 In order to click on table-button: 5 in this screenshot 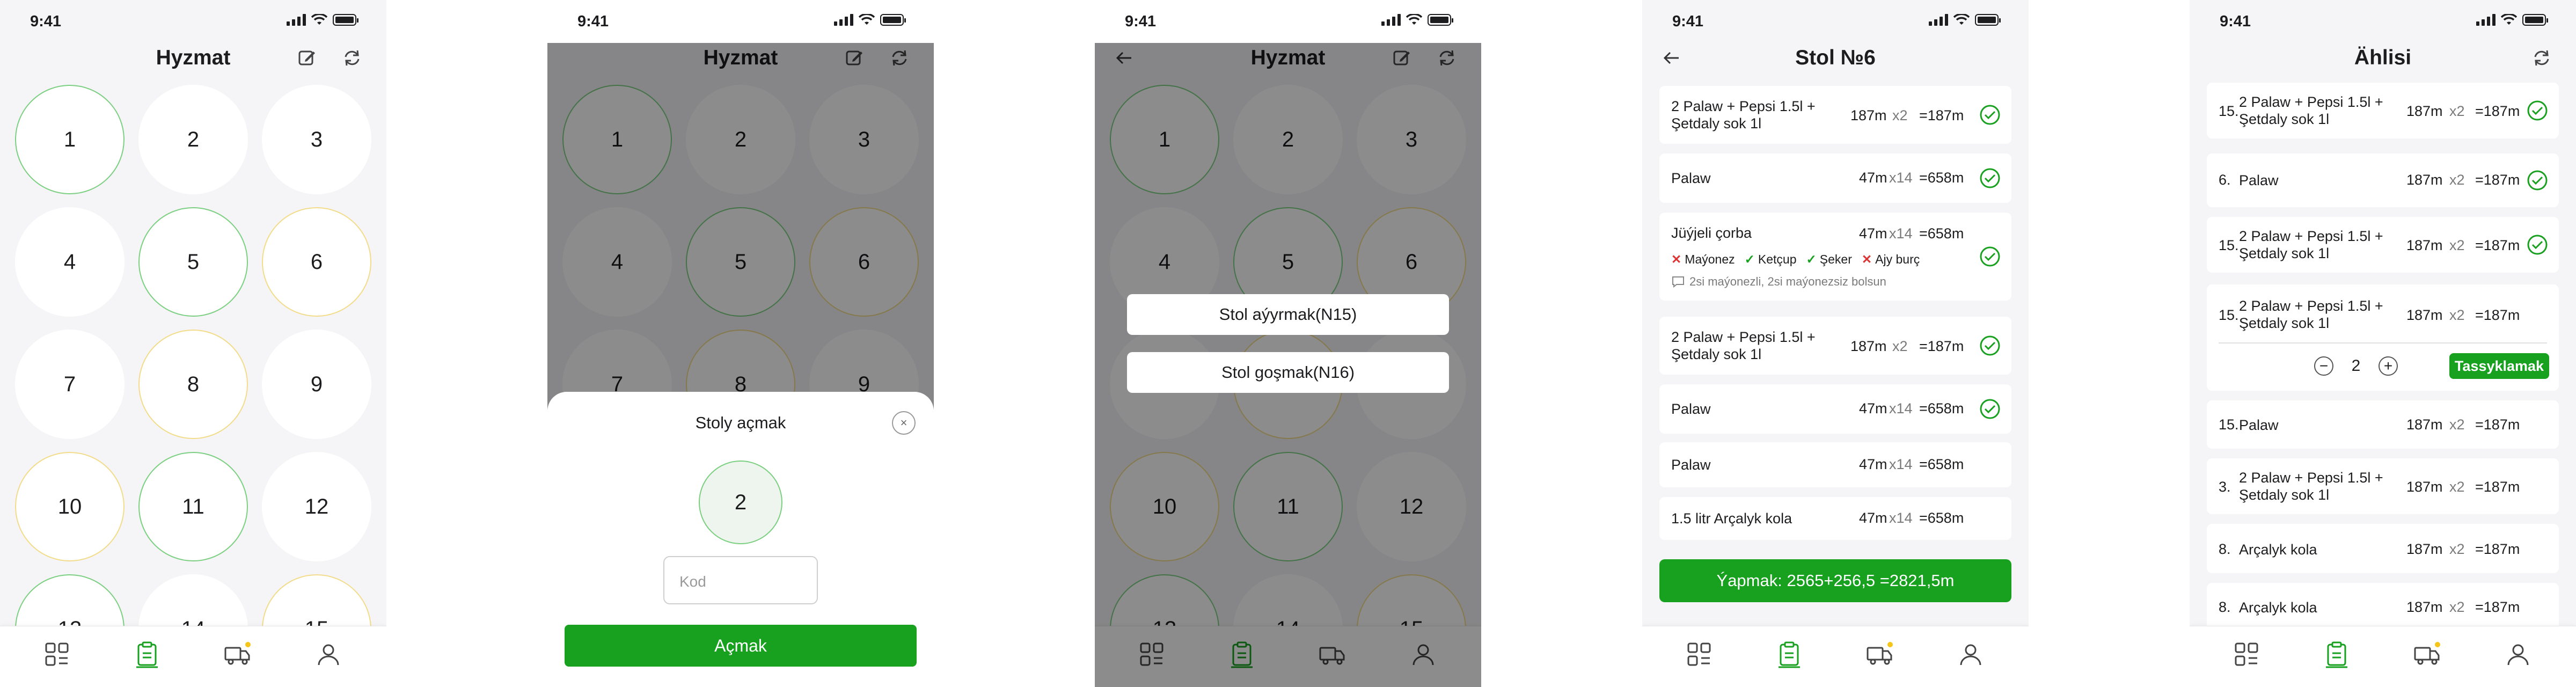, I will do `click(193, 262)`.